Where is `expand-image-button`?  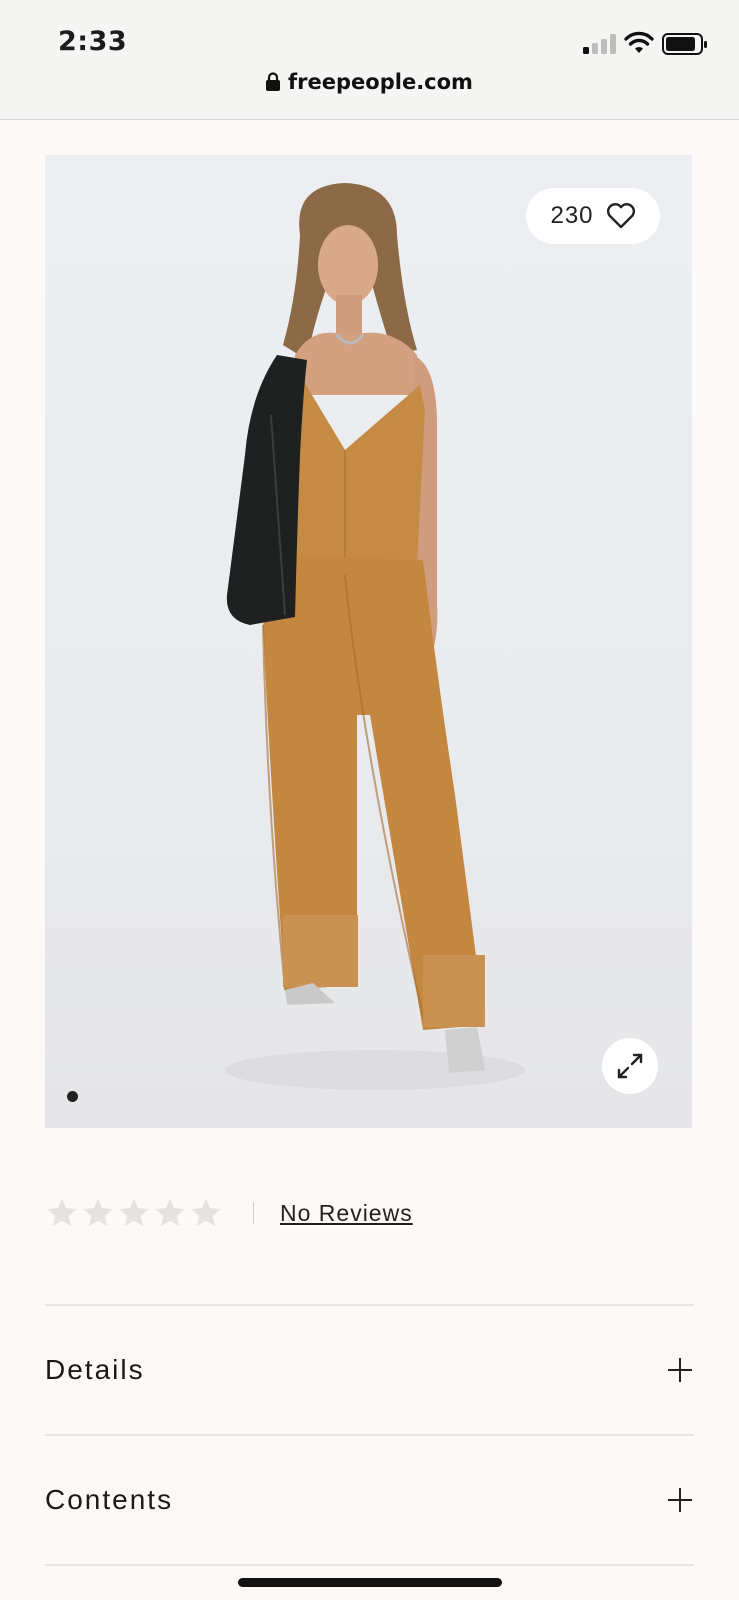 expand-image-button is located at coordinates (630, 1066).